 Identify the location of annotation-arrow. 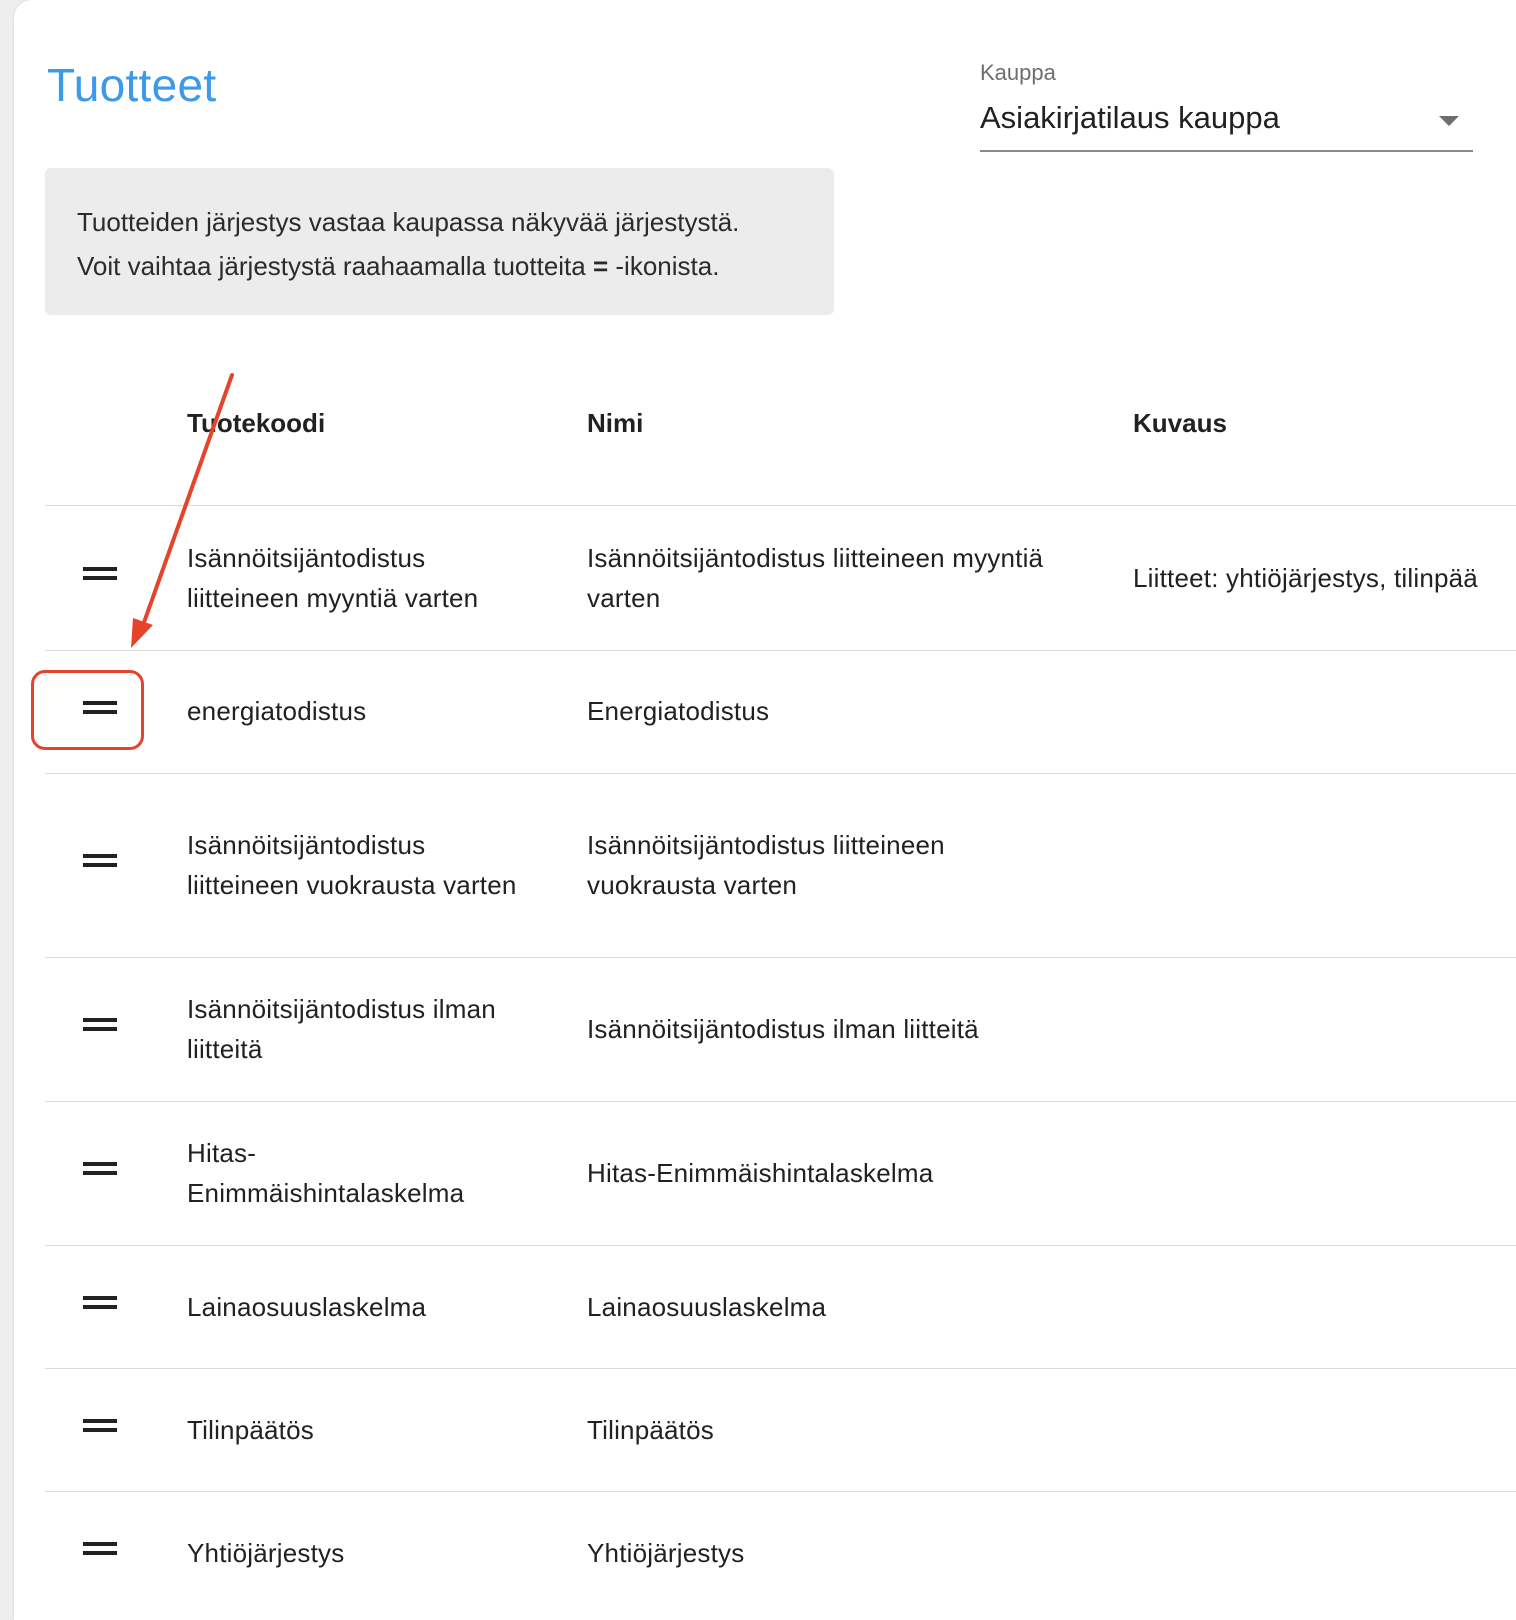
(182, 510).